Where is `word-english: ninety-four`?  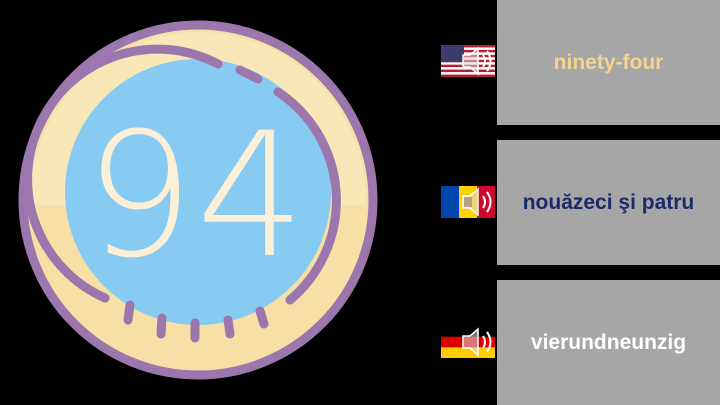 word-english: ninety-four is located at coordinates (608, 62).